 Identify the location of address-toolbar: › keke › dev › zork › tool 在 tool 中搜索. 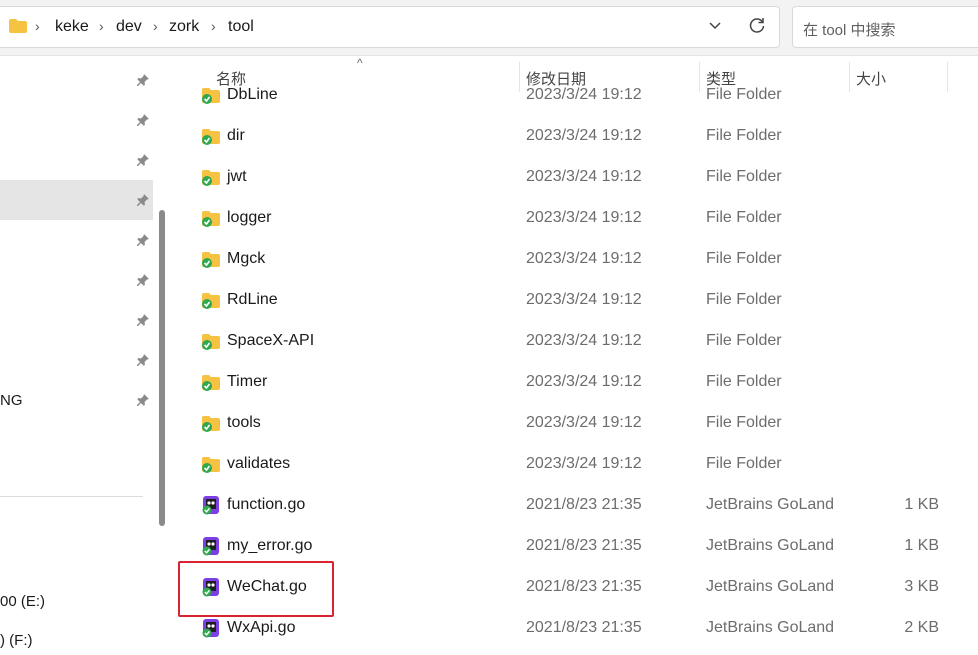
(489, 28).